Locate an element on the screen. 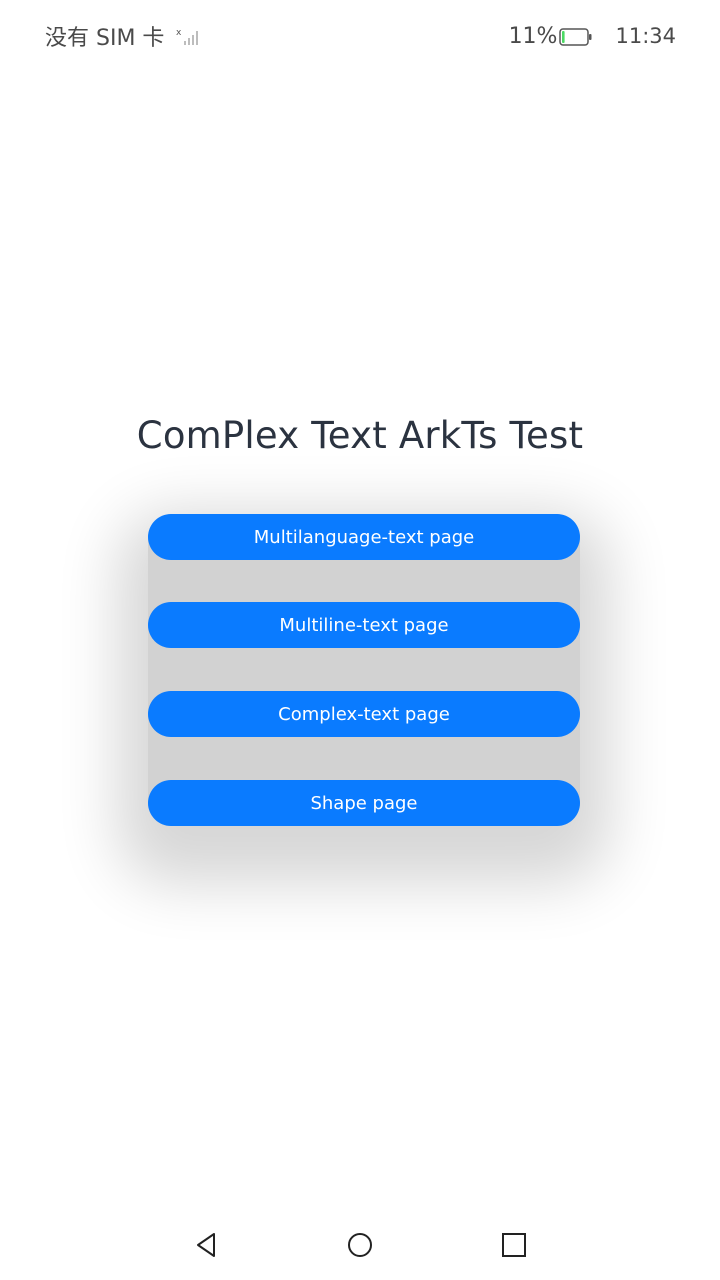 This screenshot has width=720, height=1280. shape-page-button: Shape page is located at coordinates (364, 803).